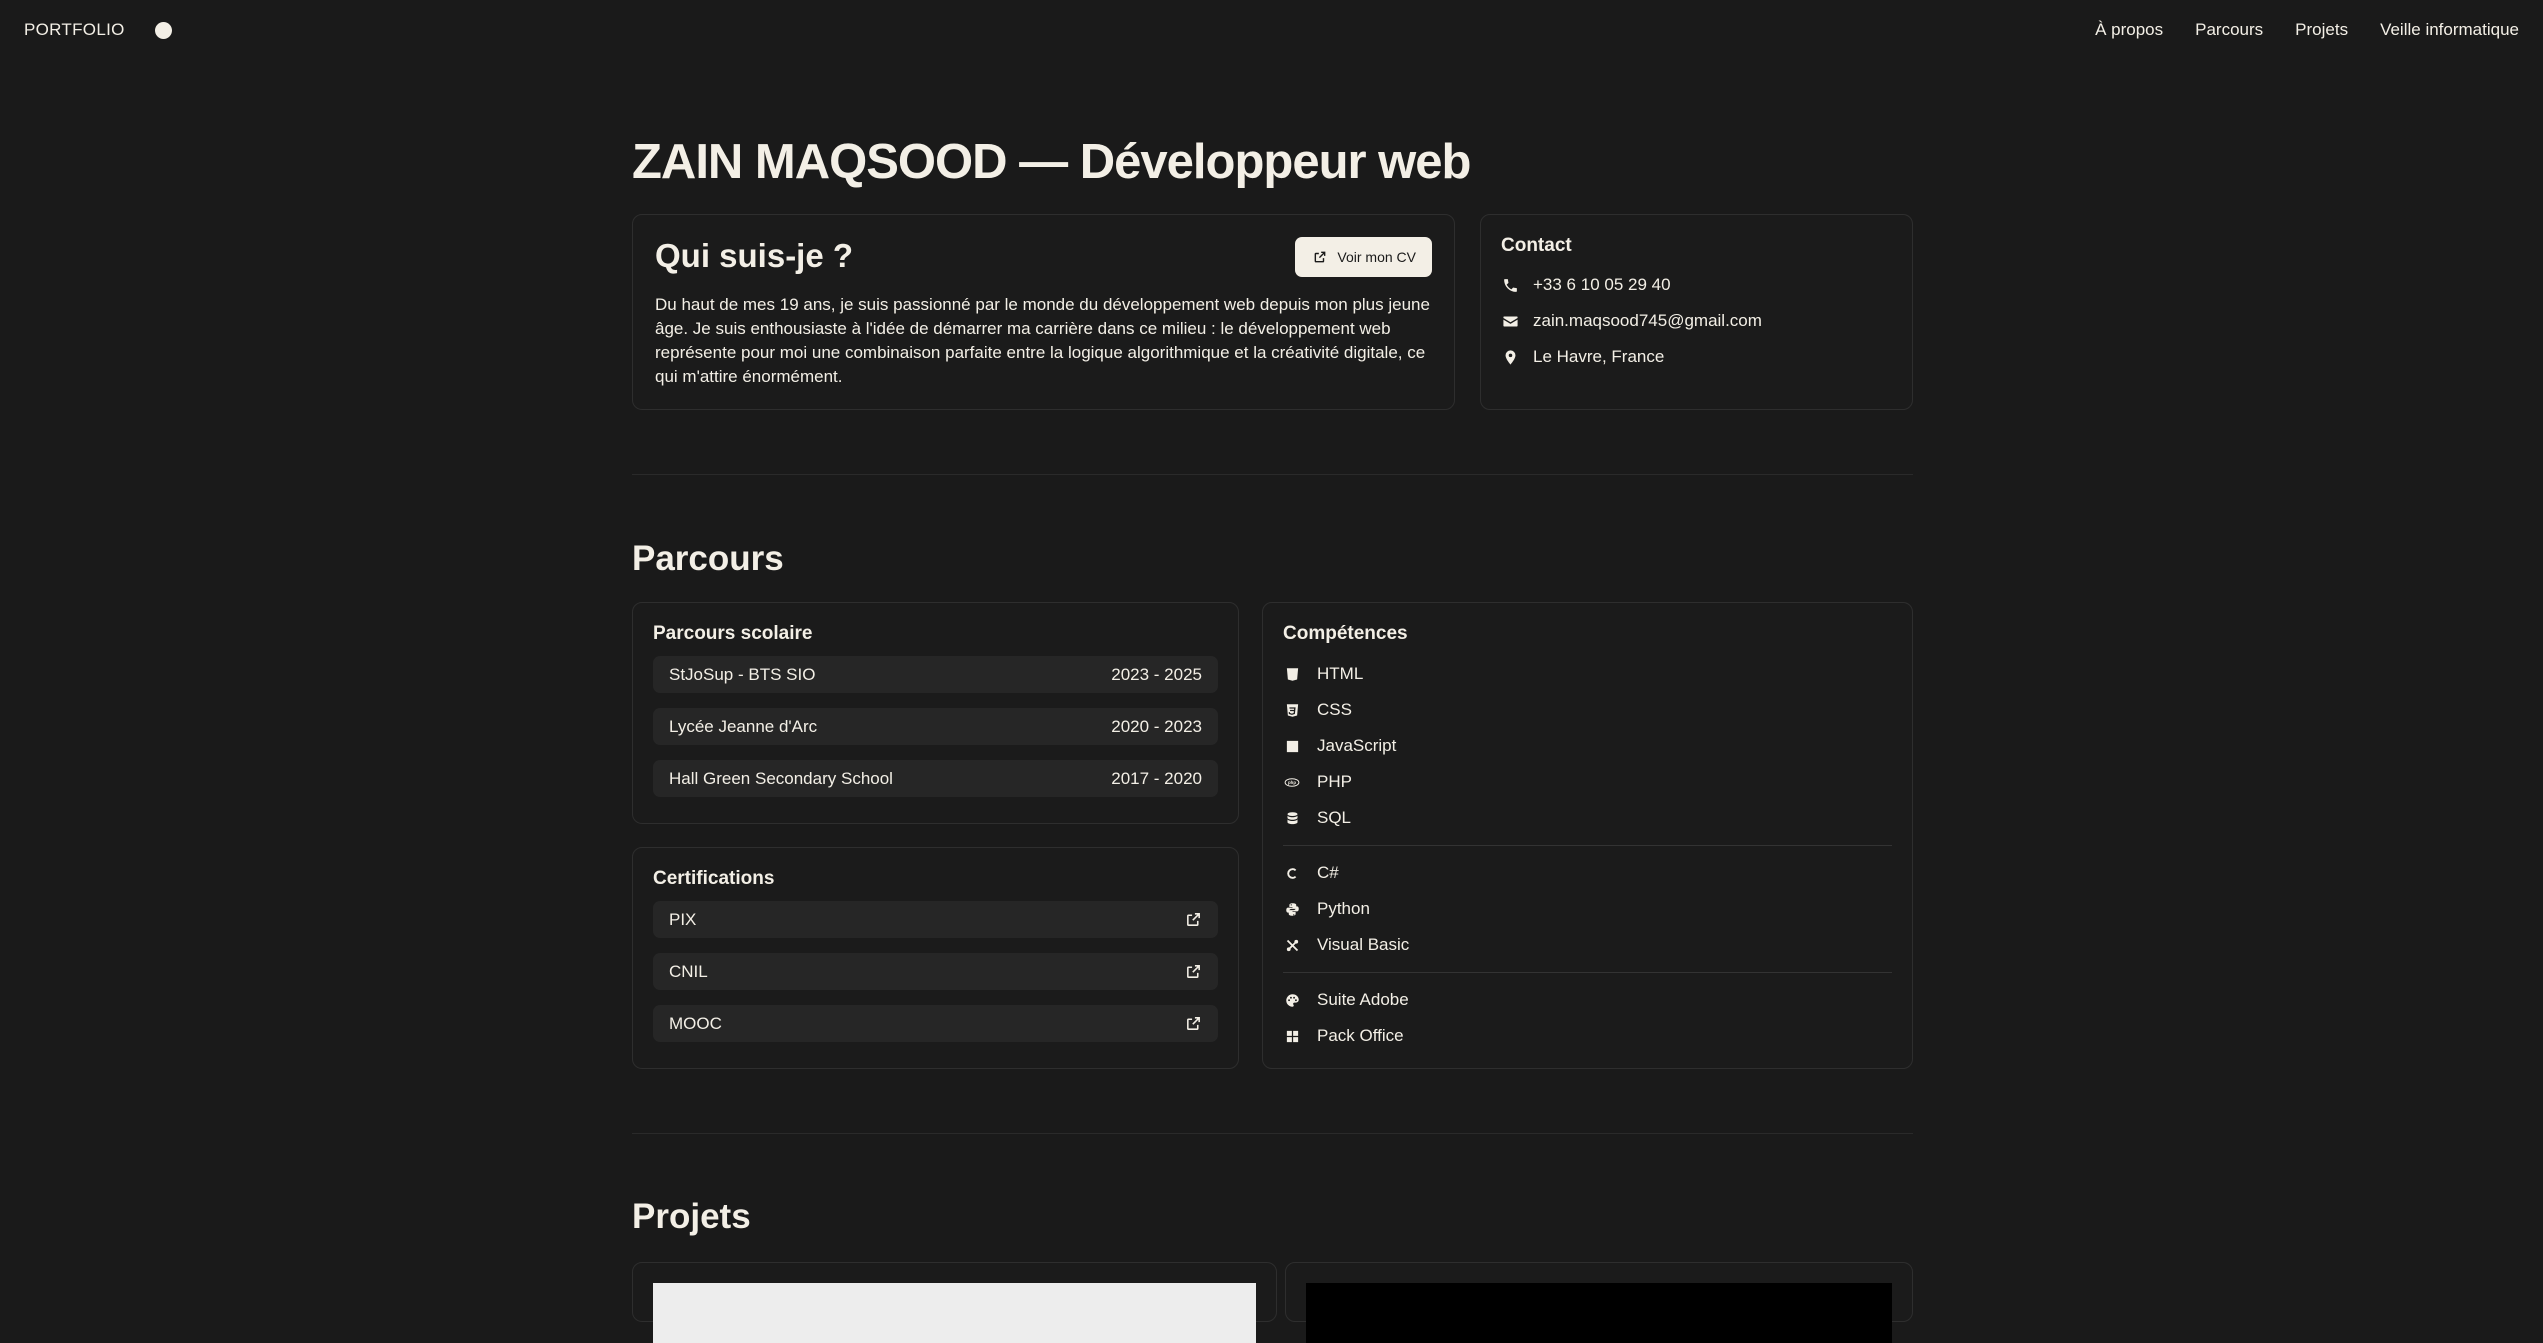 The image size is (2543, 1343). I want to click on school-item: Lycée Jeanne d'Arc 2020 - 2023, so click(935, 726).